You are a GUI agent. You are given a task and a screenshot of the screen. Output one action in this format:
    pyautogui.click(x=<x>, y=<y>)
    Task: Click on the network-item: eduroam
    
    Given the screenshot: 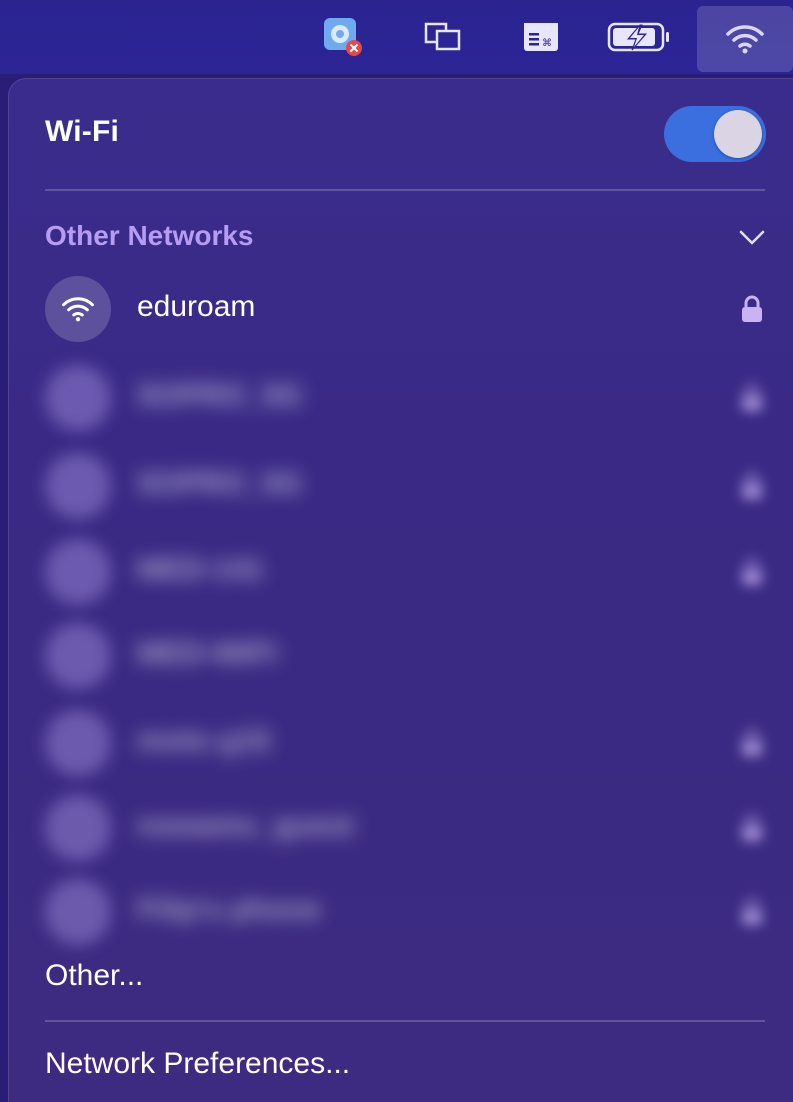 What is the action you would take?
    pyautogui.click(x=406, y=309)
    